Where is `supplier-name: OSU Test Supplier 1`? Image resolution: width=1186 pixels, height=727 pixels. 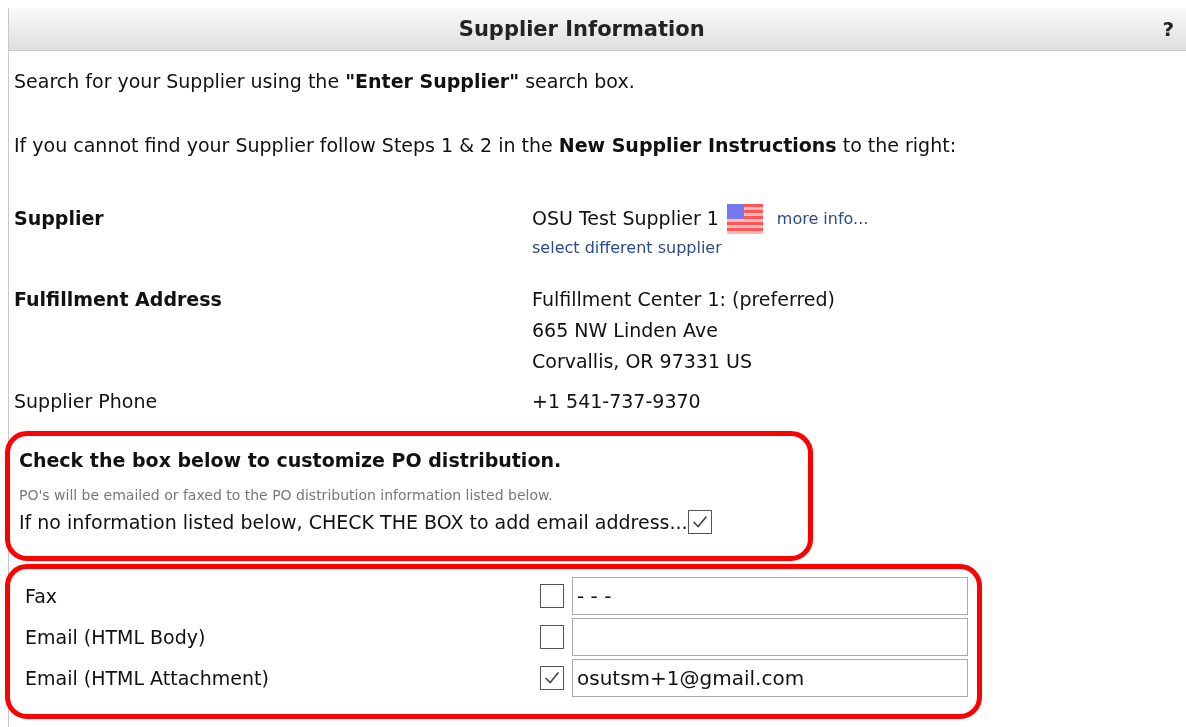 supplier-name: OSU Test Supplier 1 is located at coordinates (625, 218).